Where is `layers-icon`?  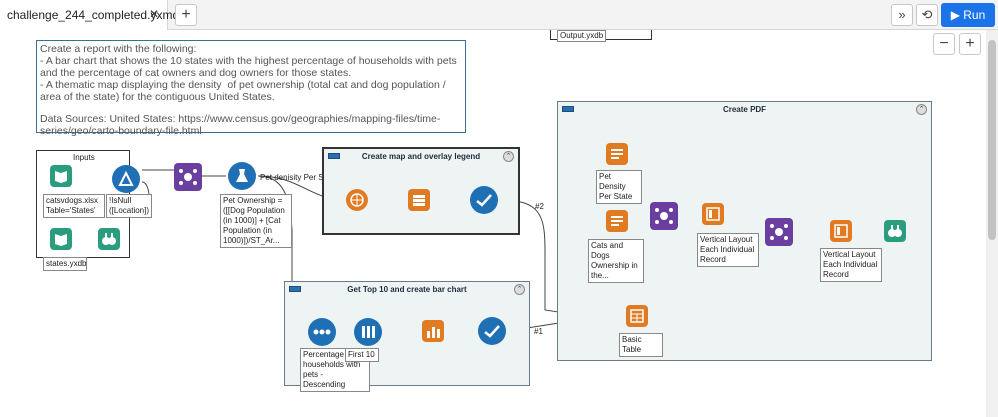 layers-icon is located at coordinates (419, 200).